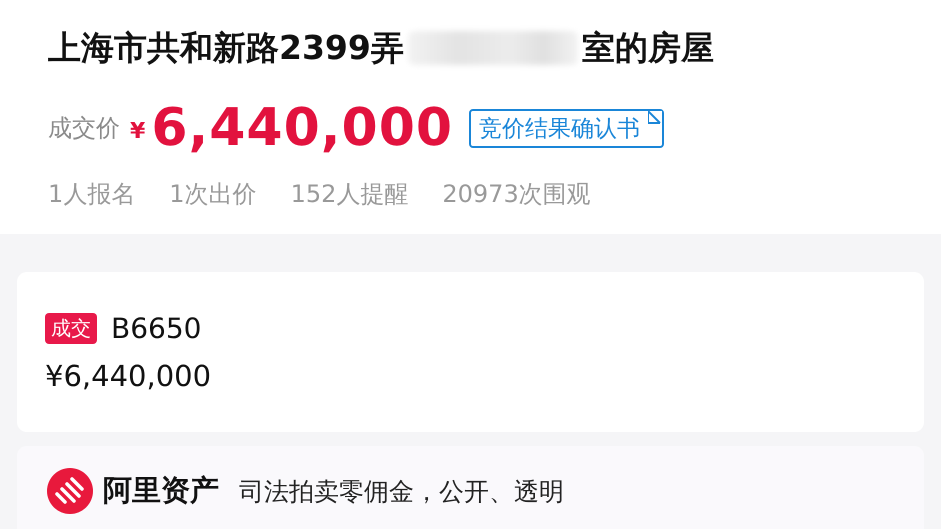 This screenshot has width=941, height=529. I want to click on result-price: ¥6,440,000, so click(128, 376).